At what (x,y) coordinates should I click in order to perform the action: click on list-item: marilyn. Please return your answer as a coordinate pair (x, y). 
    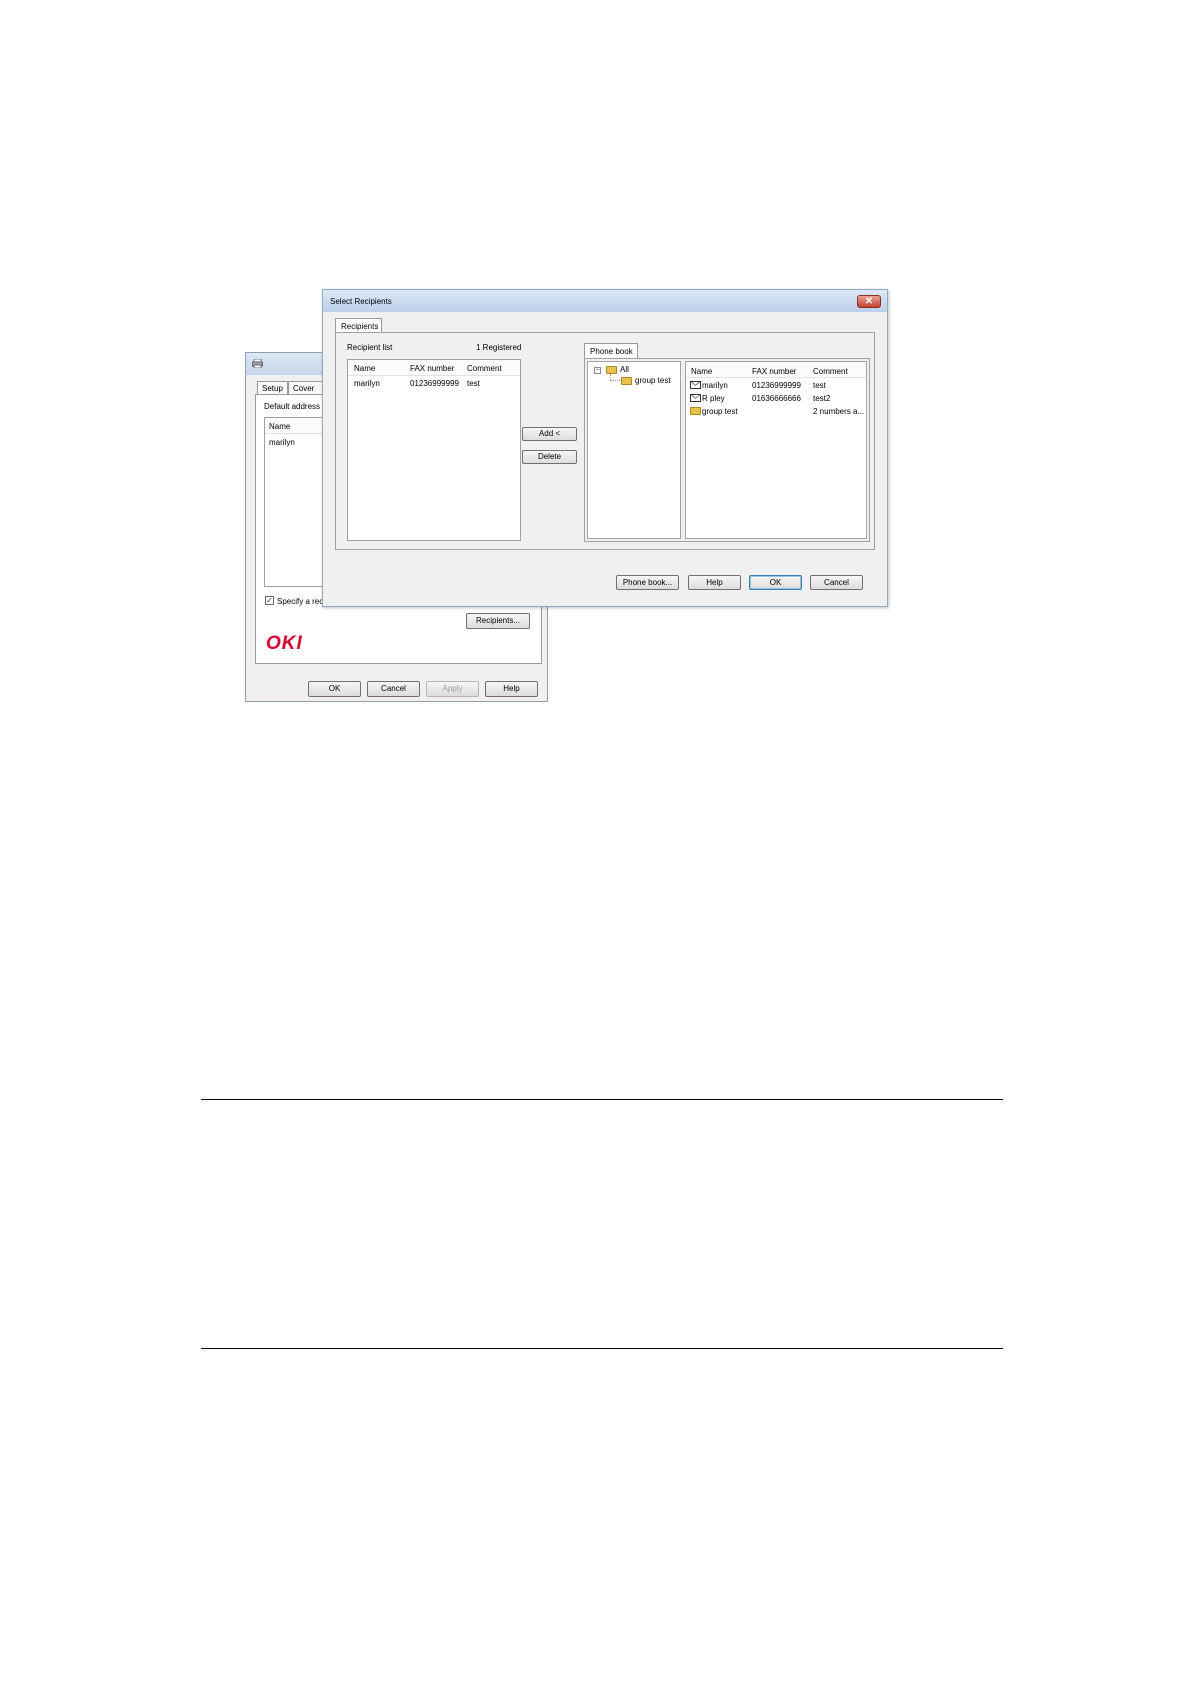
    Looking at the image, I should click on (282, 442).